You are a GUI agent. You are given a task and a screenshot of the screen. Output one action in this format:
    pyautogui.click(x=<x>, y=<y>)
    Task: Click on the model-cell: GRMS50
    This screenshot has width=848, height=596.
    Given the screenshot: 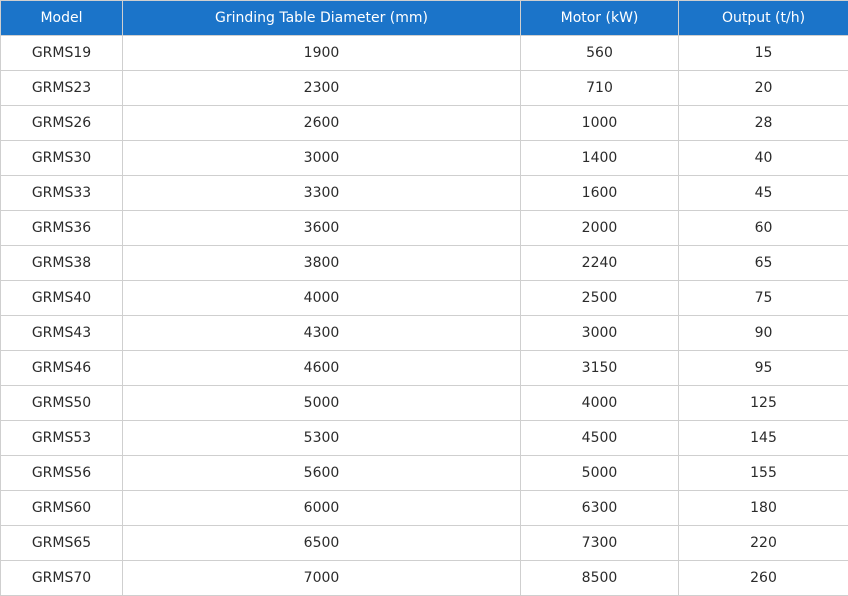 What is the action you would take?
    pyautogui.click(x=61, y=403)
    